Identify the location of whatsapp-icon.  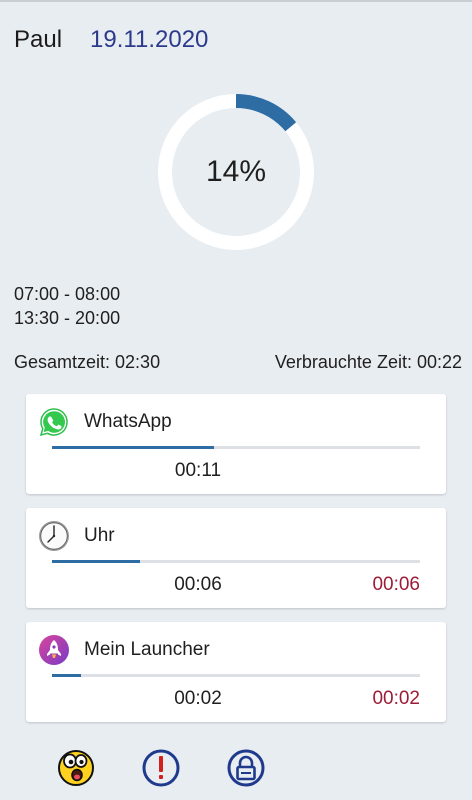
(54, 422).